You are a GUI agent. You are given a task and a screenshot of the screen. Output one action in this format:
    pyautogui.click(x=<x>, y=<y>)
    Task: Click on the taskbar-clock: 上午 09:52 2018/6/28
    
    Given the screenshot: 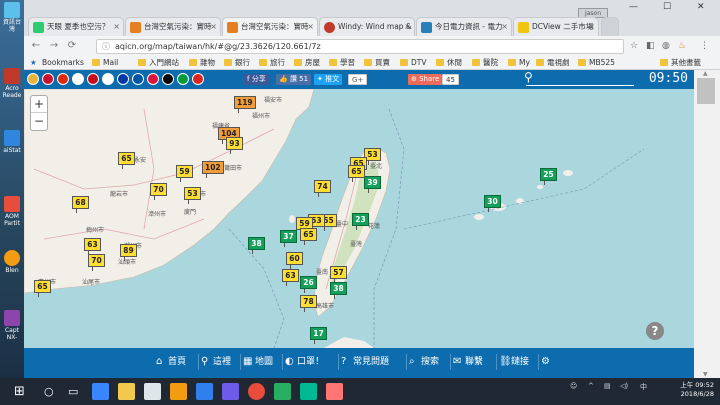 What is the action you would take?
    pyautogui.click(x=697, y=390)
    